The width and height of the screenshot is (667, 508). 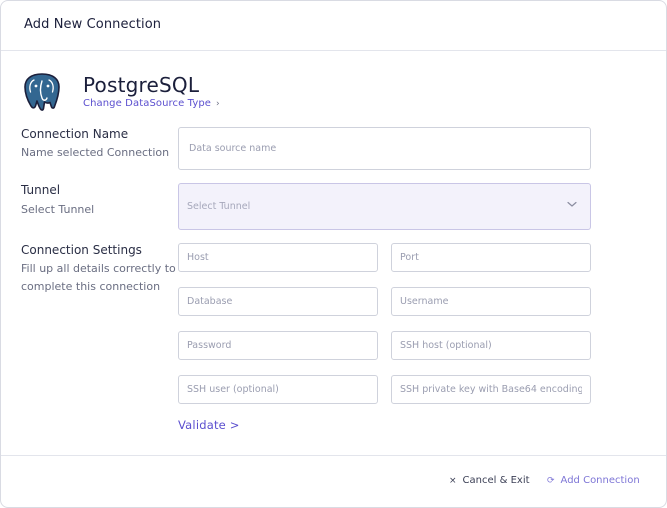 What do you see at coordinates (141, 85) in the screenshot?
I see `datasource-name: PostgreSQL` at bounding box center [141, 85].